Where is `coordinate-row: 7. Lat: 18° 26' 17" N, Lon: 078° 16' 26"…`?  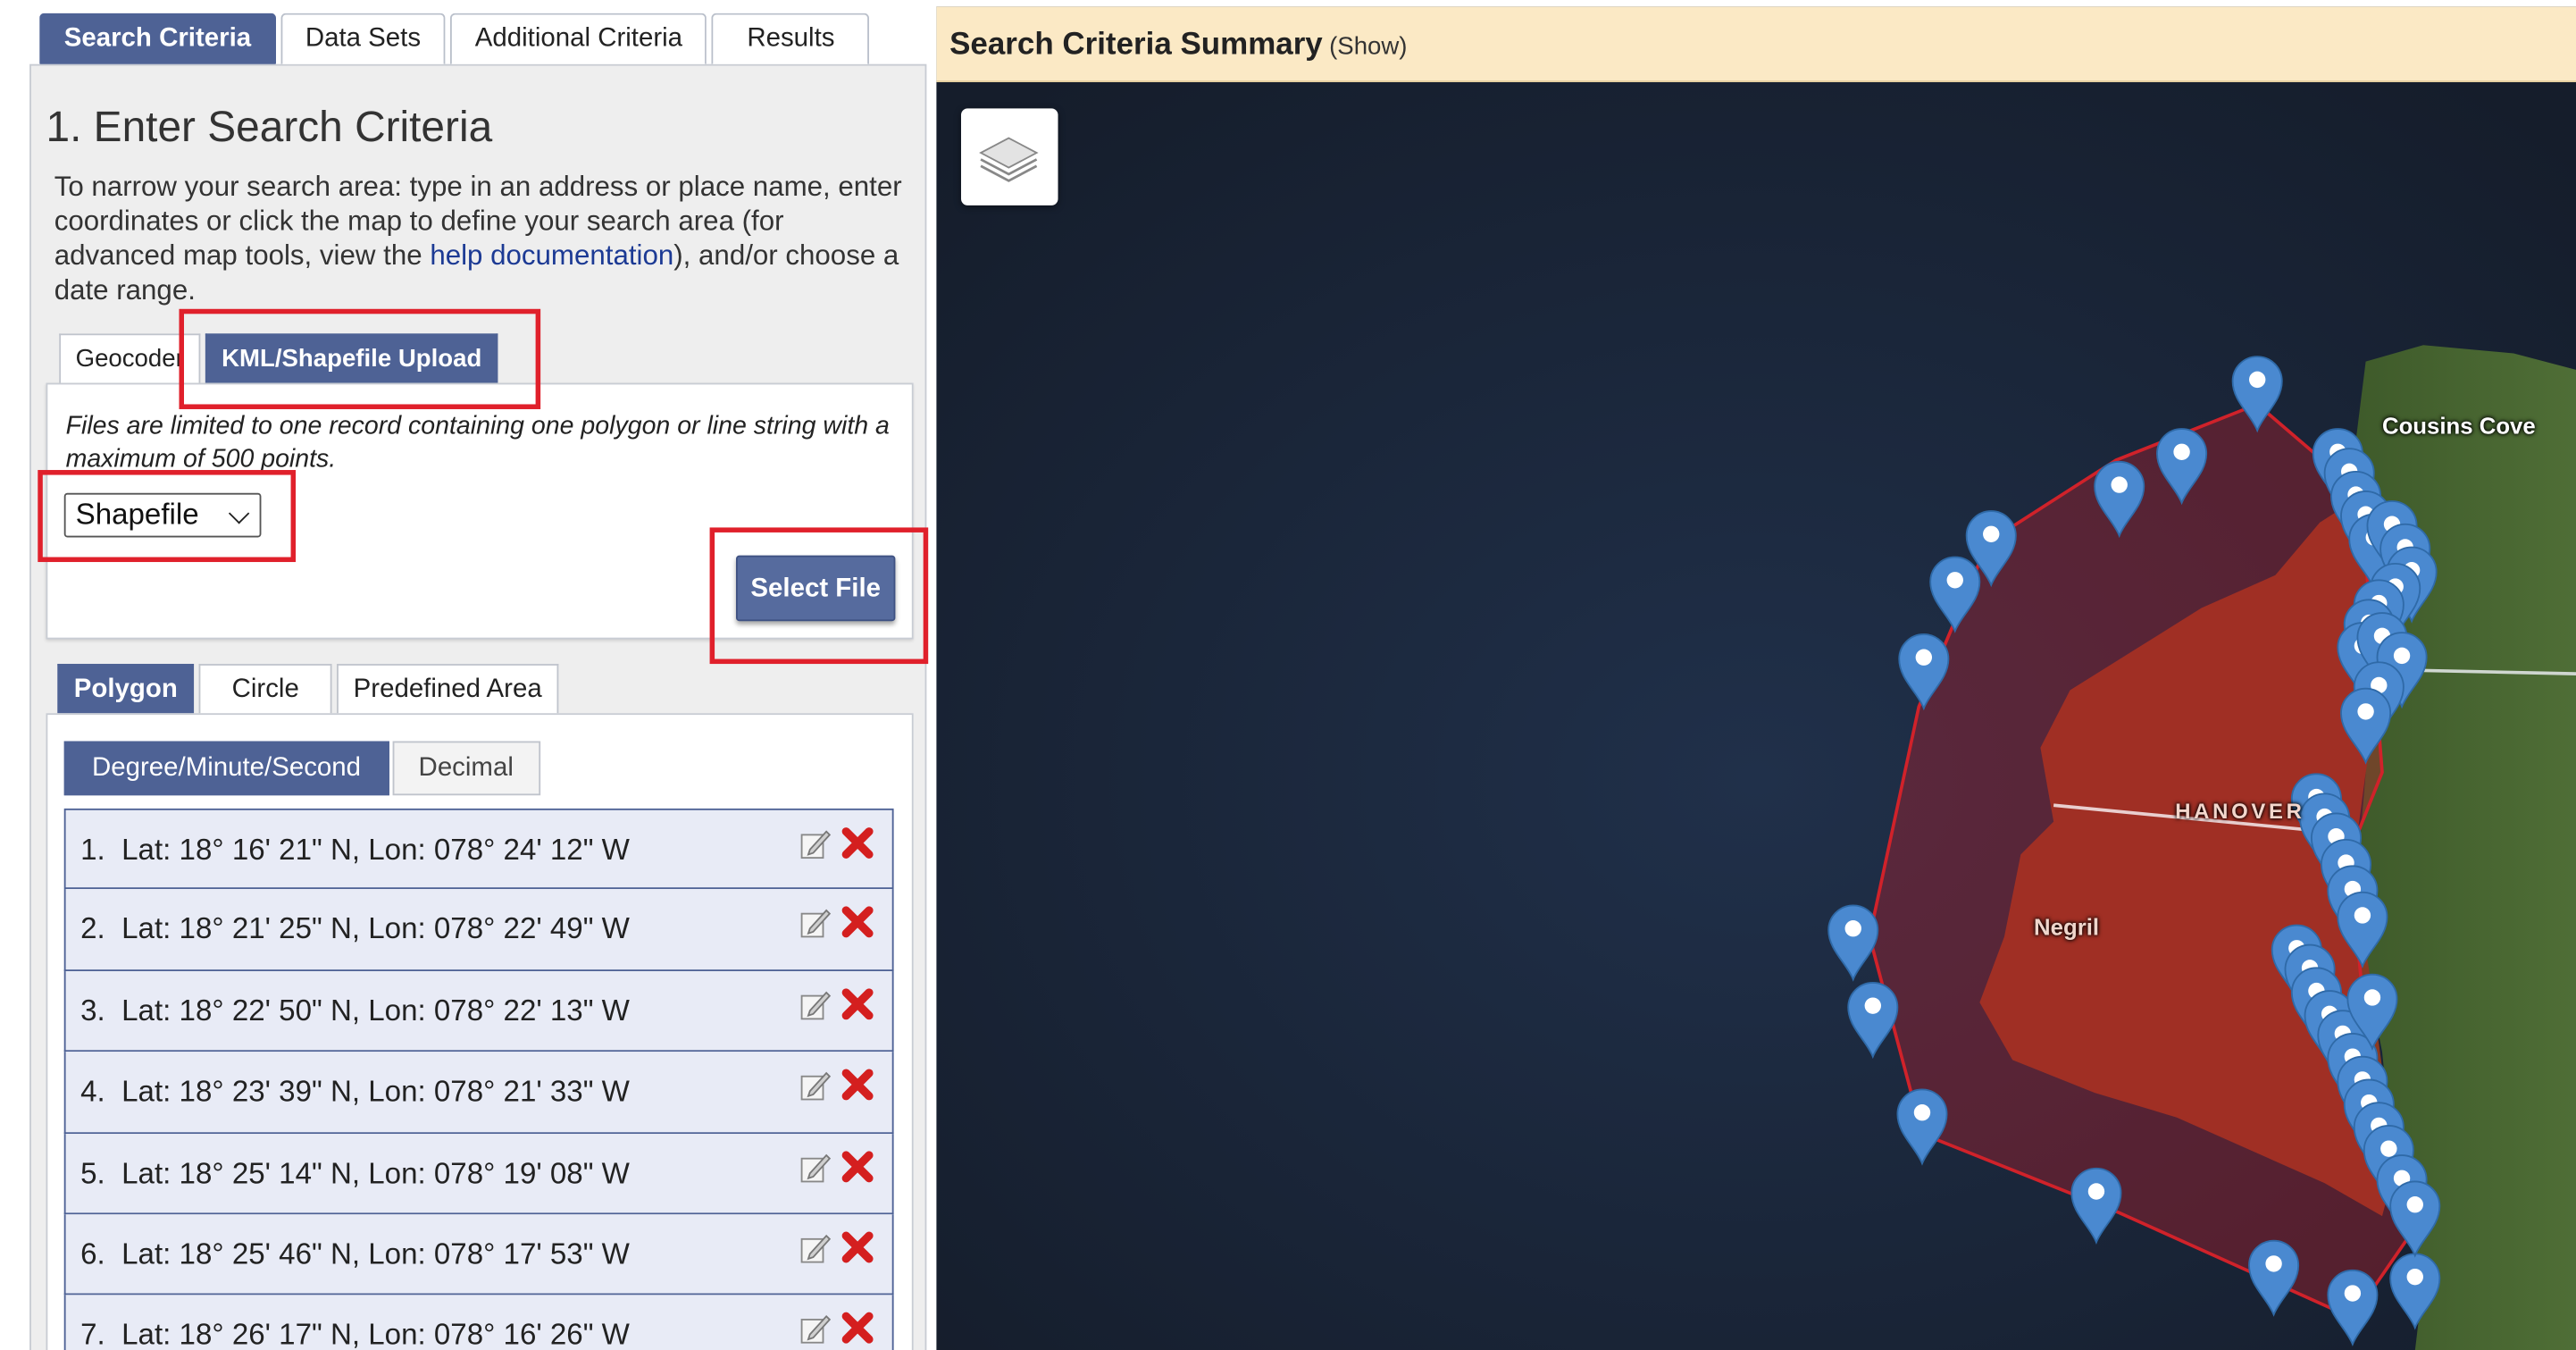
coordinate-row: 7. Lat: 18° 26' 17" N, Lon: 078° 16' 26"… is located at coordinates (478, 1322).